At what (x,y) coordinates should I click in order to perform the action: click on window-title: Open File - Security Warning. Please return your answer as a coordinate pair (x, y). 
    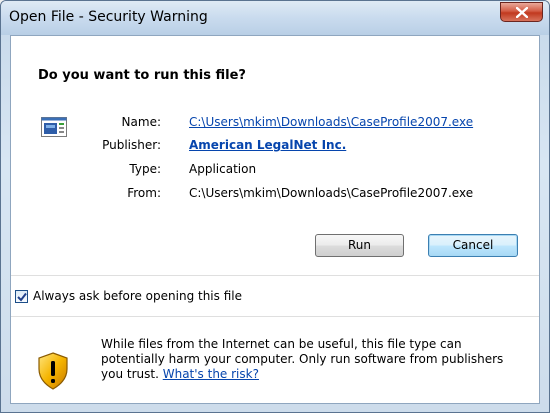
    Looking at the image, I should click on (108, 17).